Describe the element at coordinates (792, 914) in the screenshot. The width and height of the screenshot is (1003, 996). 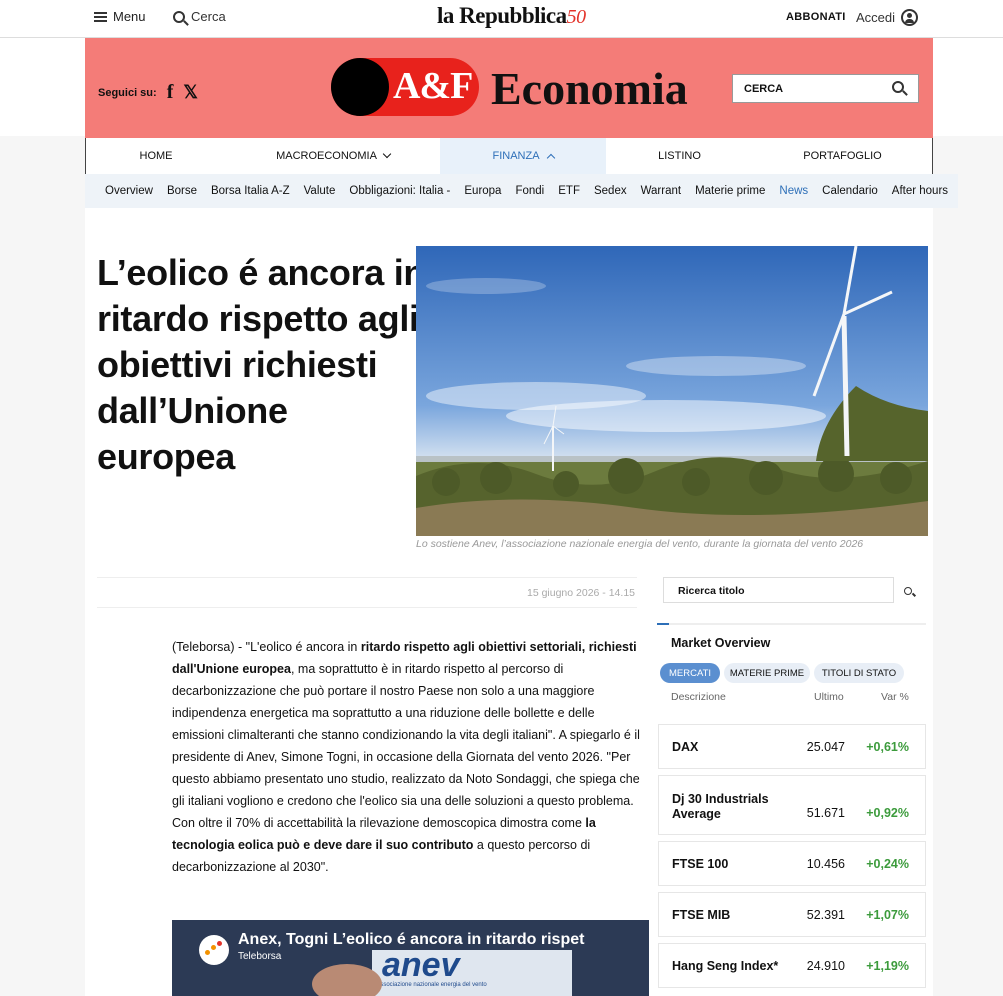
I see `market-row: FTSE MIB 52.391 +1,07%` at that location.